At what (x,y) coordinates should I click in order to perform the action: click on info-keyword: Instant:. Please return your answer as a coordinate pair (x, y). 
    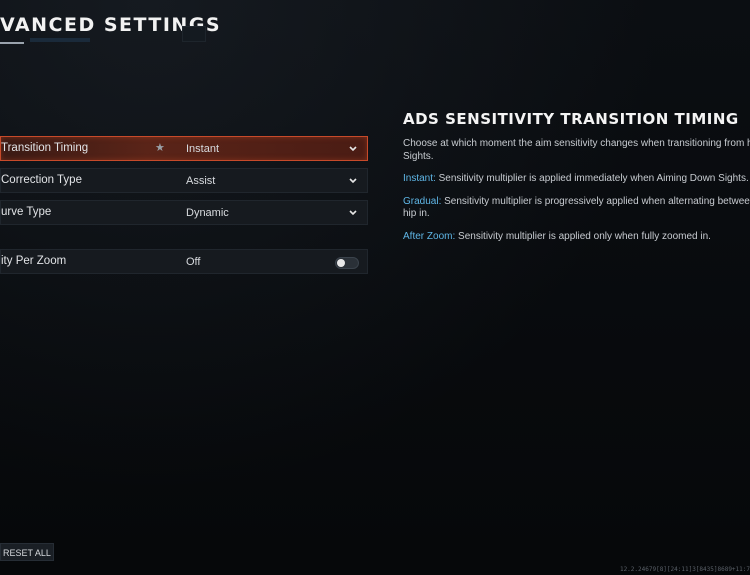
    Looking at the image, I should click on (419, 178).